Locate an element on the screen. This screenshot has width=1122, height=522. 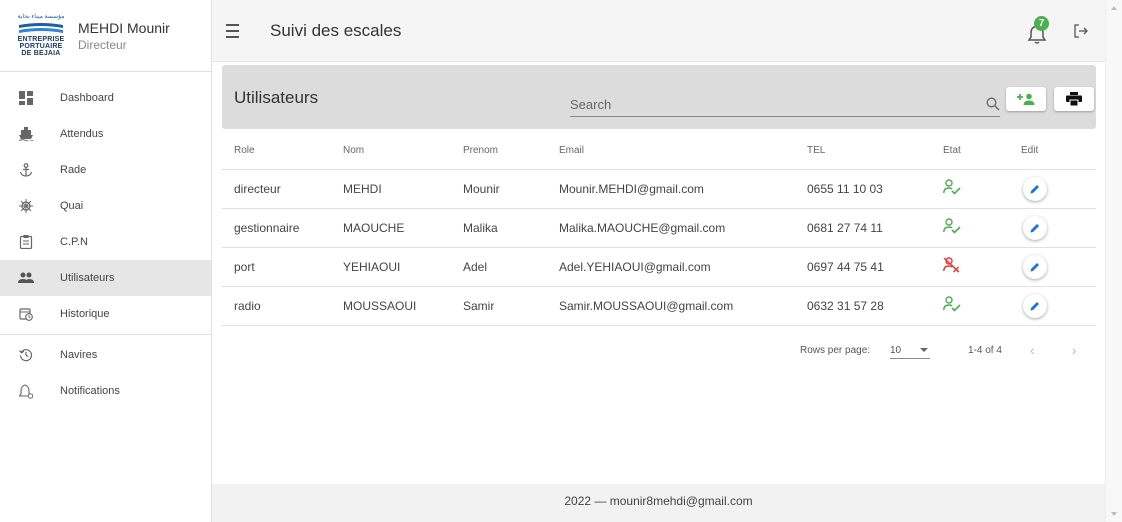
cell-tel: 0697 44 75 41 is located at coordinates (863, 267).